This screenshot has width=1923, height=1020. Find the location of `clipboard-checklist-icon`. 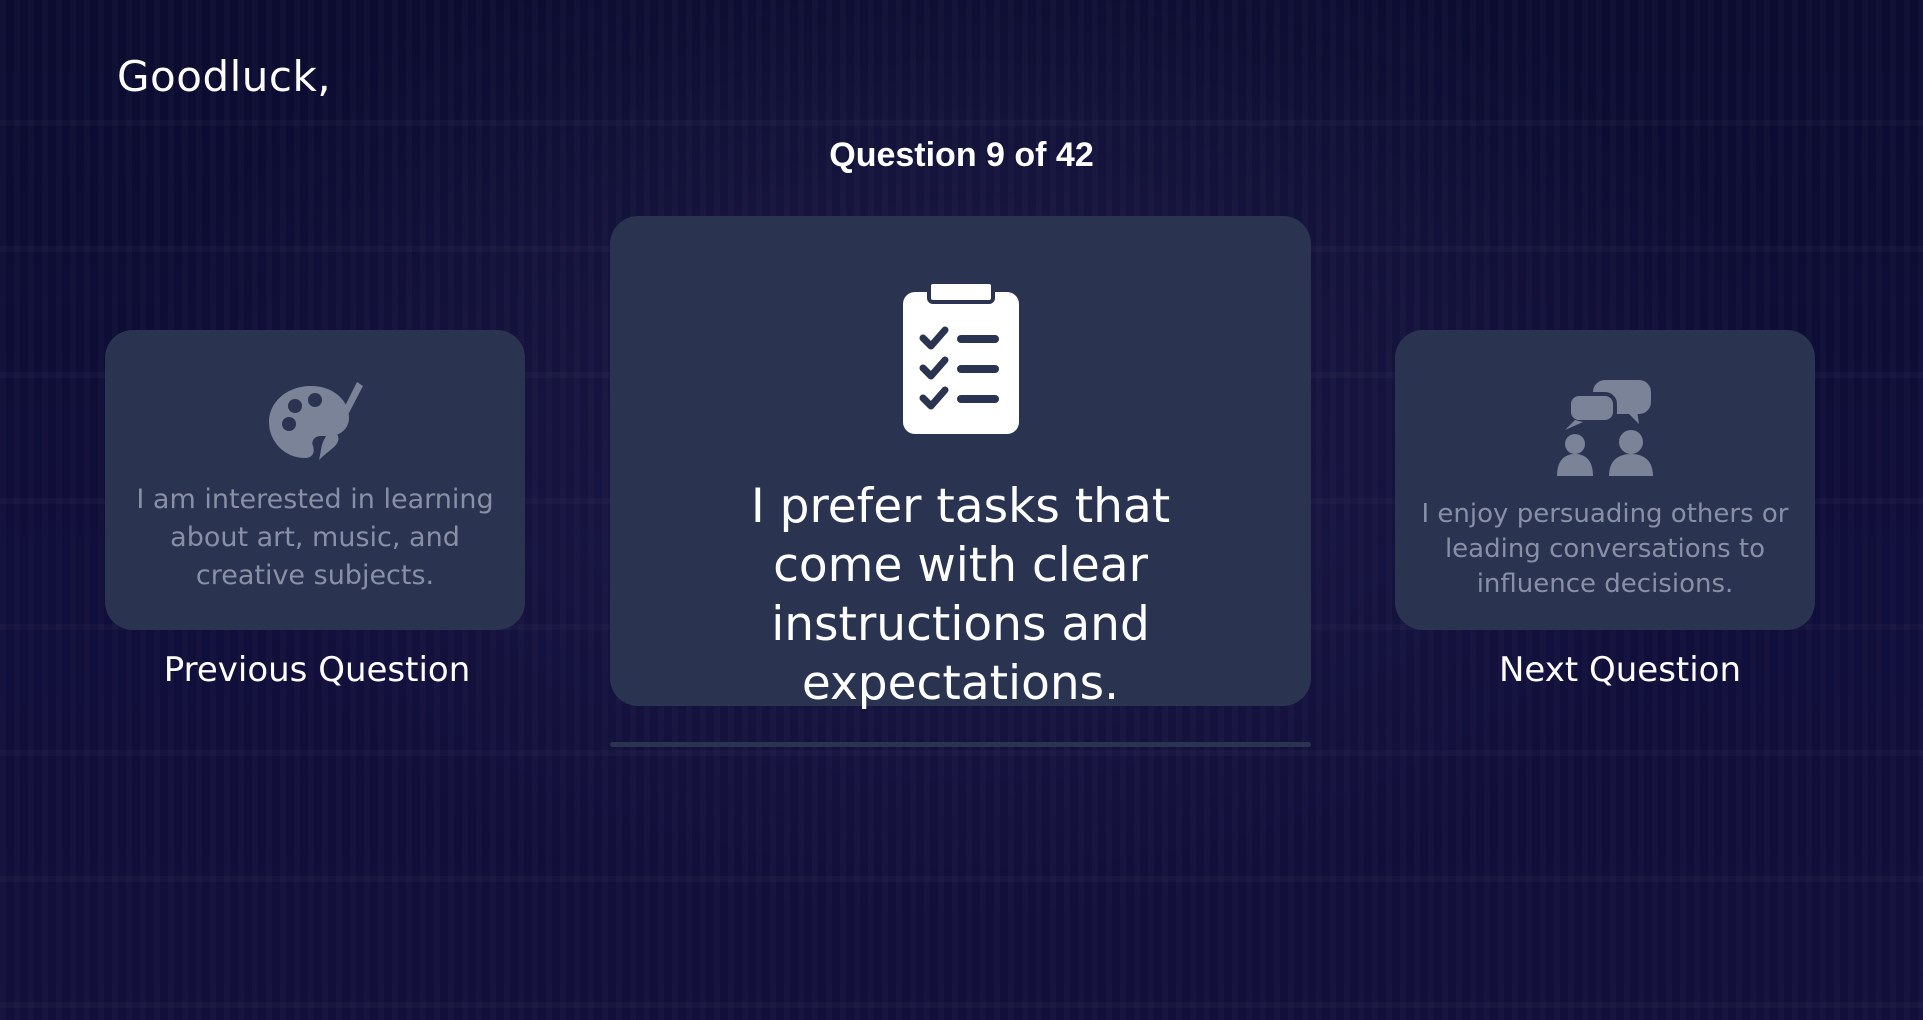

clipboard-checklist-icon is located at coordinates (960, 359).